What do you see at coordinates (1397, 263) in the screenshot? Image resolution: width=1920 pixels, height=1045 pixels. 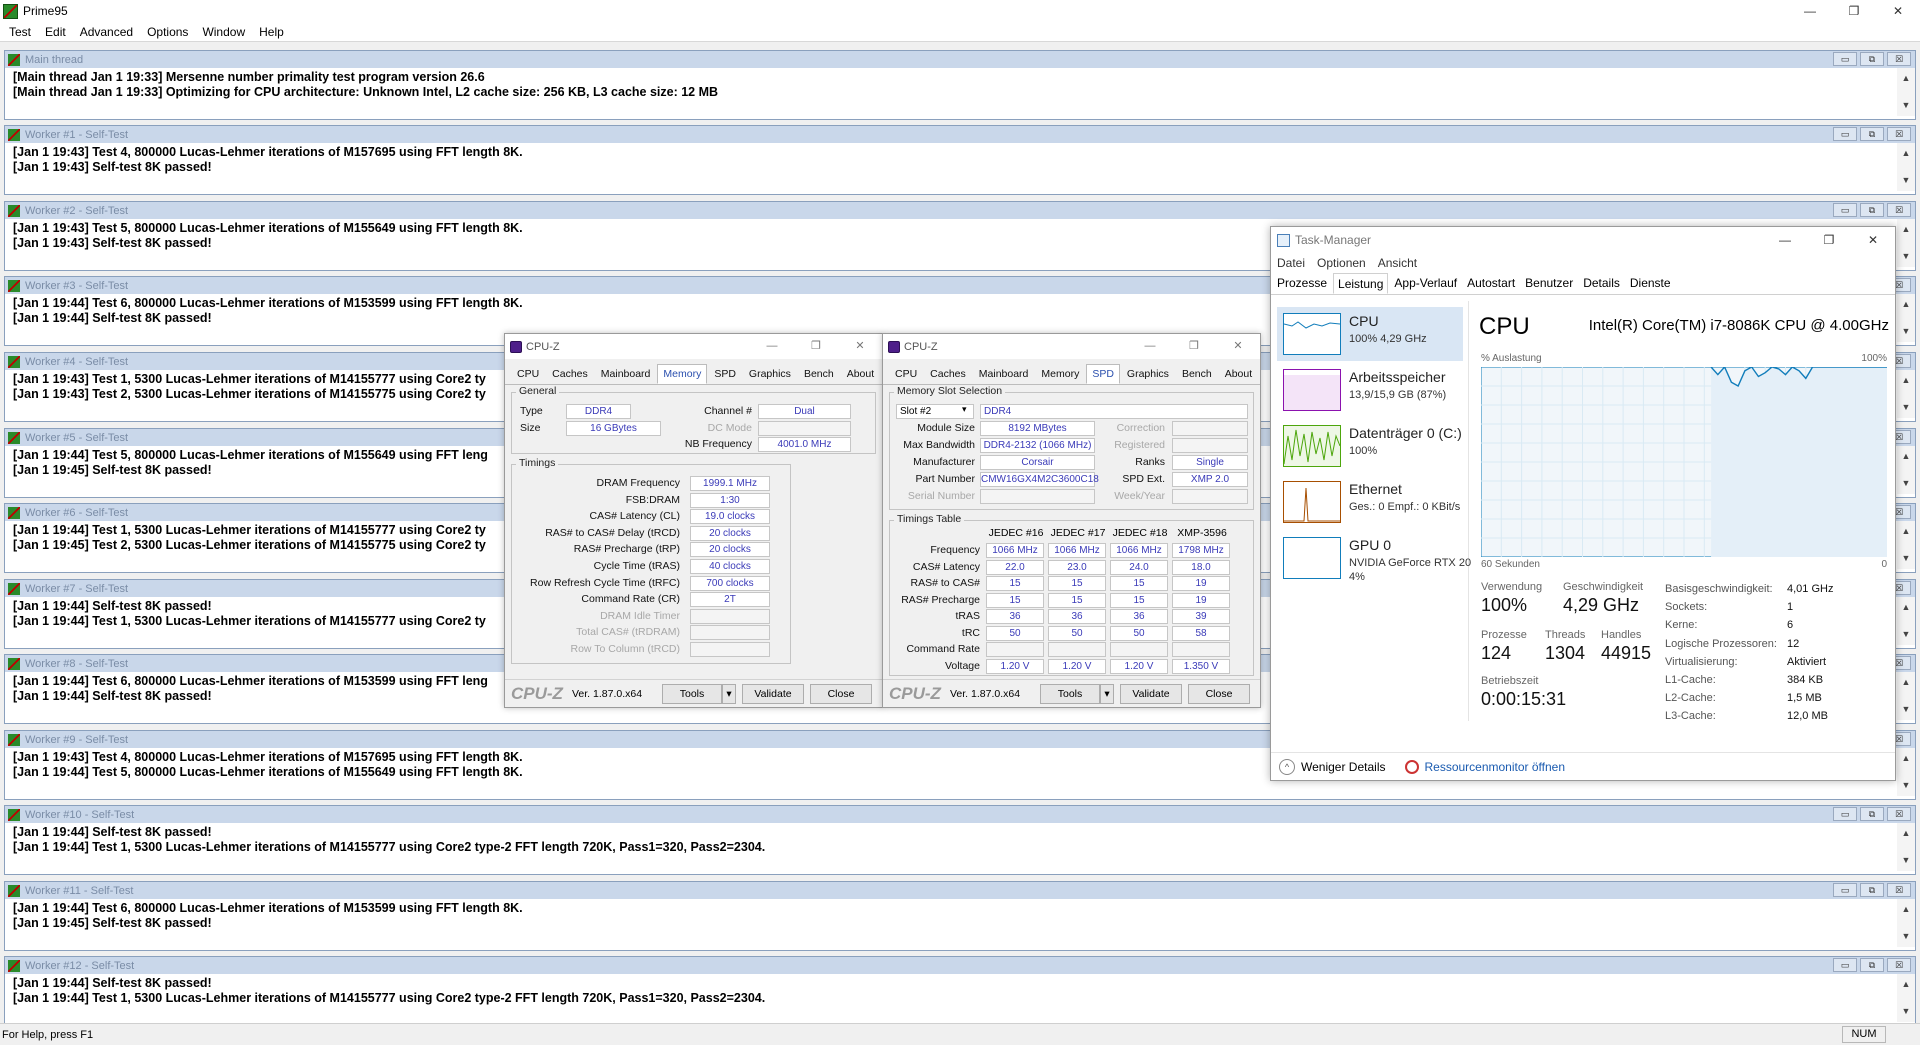 I see `menu-ansicht: Ansicht` at bounding box center [1397, 263].